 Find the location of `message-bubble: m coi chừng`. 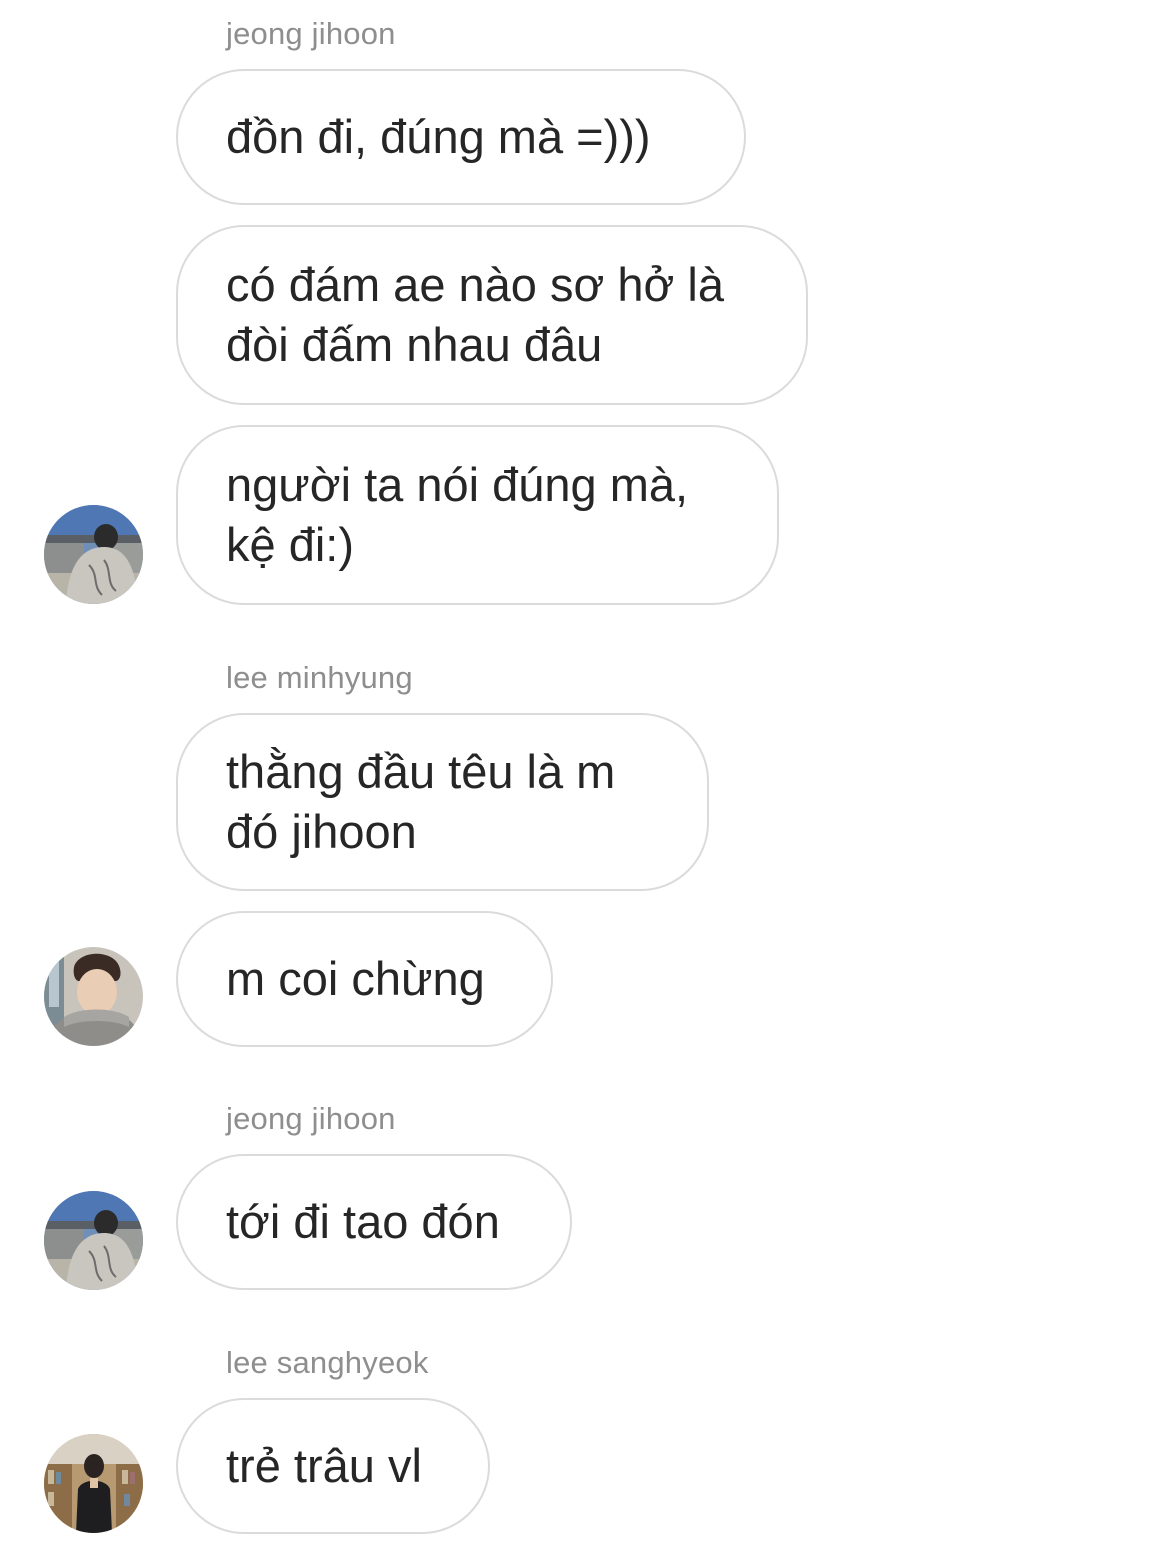

message-bubble: m coi chừng is located at coordinates (364, 979).